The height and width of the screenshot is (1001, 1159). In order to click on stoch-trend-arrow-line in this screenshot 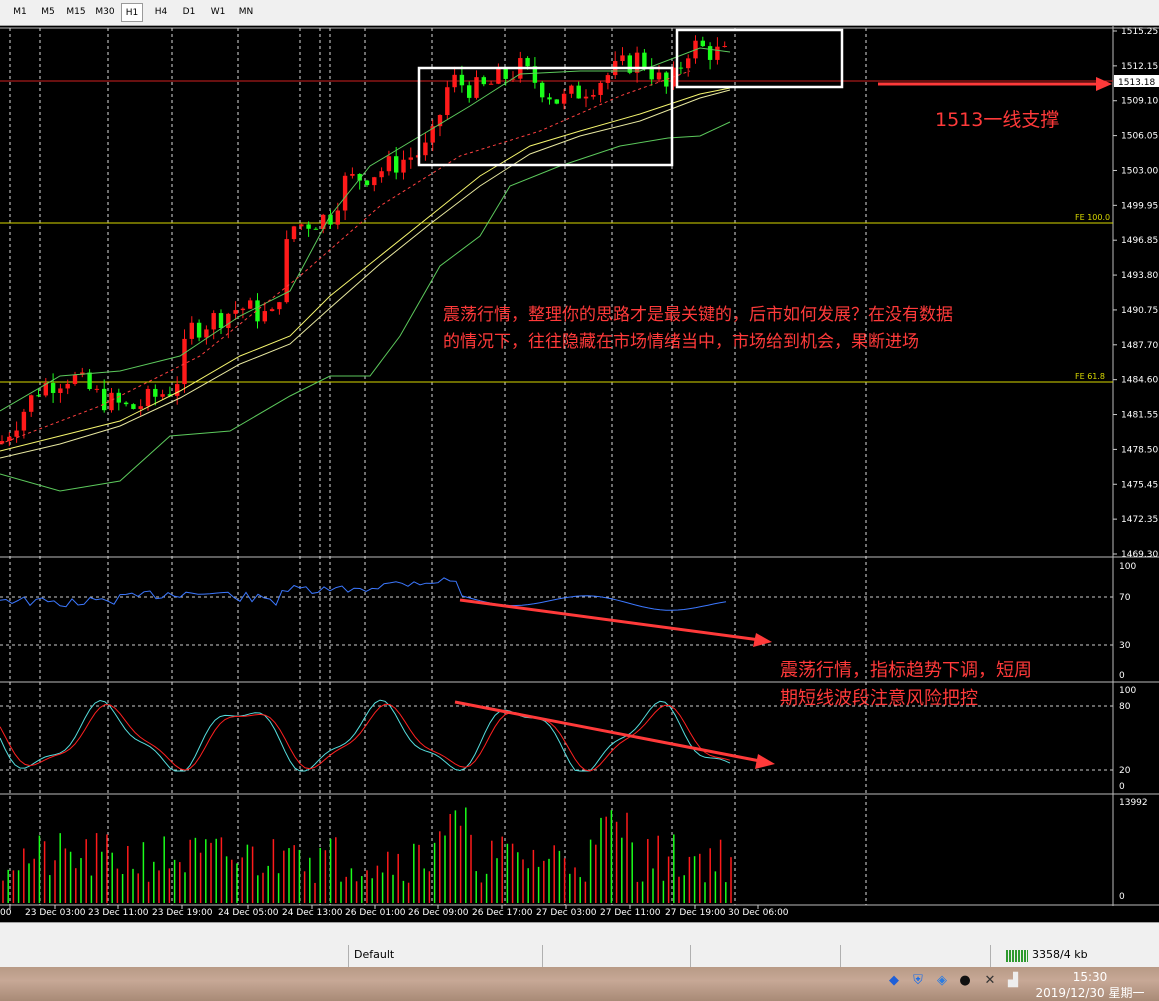, I will do `click(607, 731)`.